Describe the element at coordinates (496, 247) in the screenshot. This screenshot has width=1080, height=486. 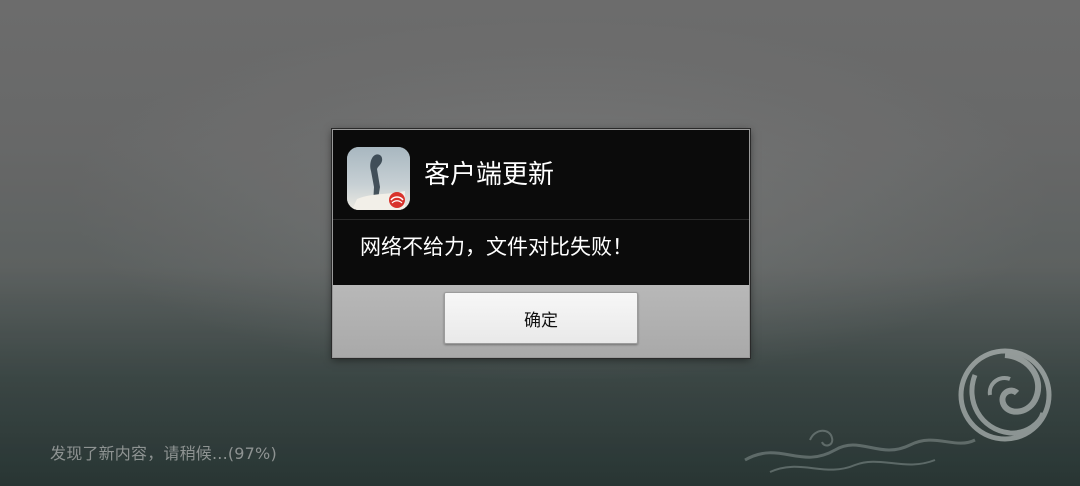
I see `dialog-message: 网络不给力，文件对比失败！` at that location.